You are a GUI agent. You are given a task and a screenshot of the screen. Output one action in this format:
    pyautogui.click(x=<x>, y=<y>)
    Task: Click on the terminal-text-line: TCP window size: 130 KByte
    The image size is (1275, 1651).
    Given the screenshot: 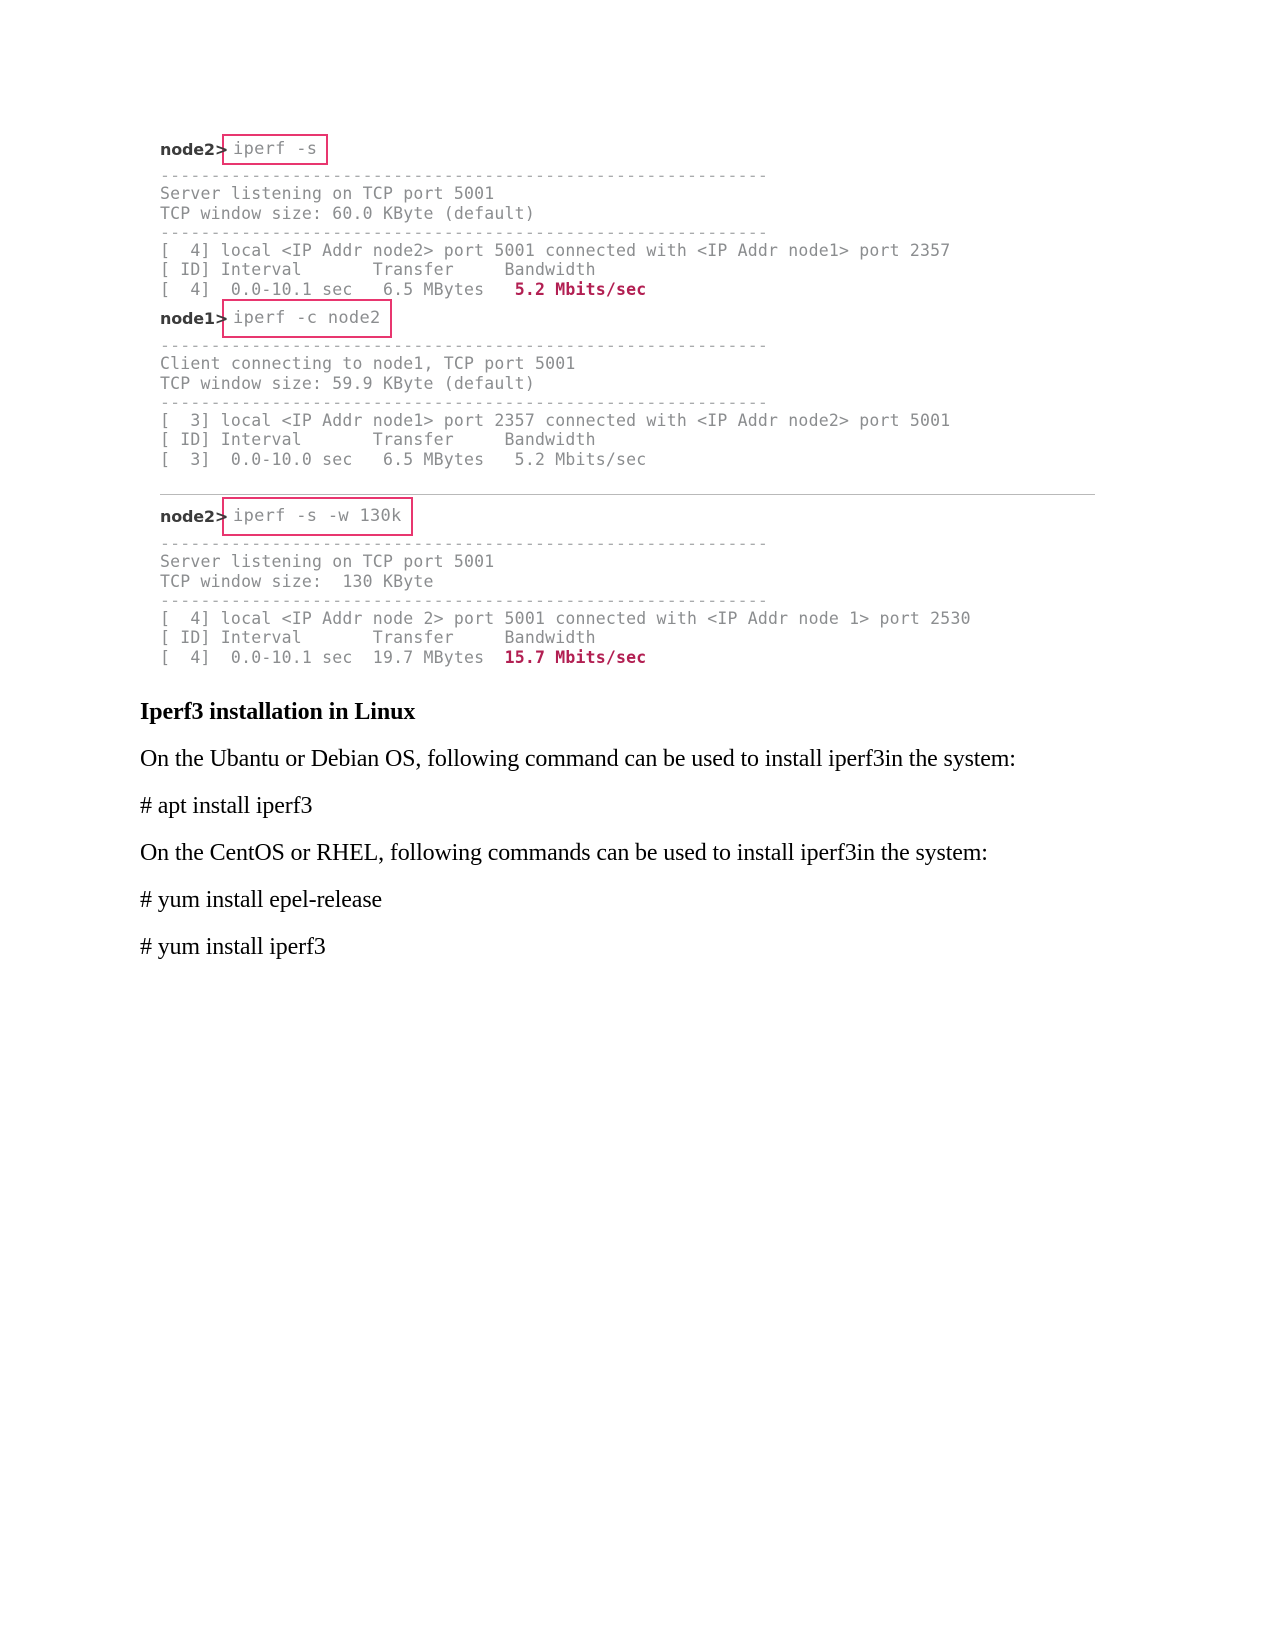 What is the action you would take?
    pyautogui.click(x=297, y=581)
    